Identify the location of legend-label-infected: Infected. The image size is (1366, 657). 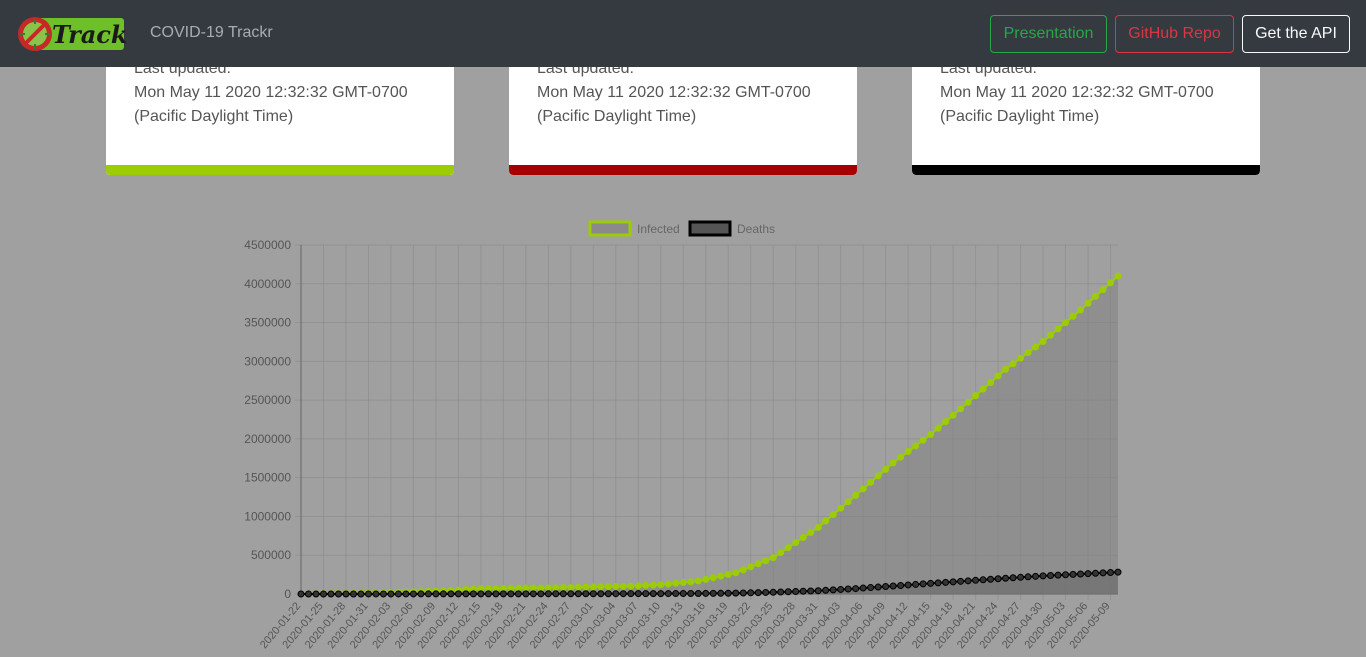
(658, 229).